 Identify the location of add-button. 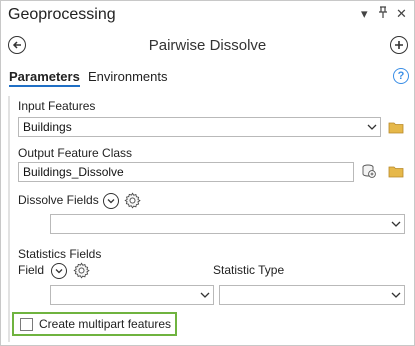
(399, 45).